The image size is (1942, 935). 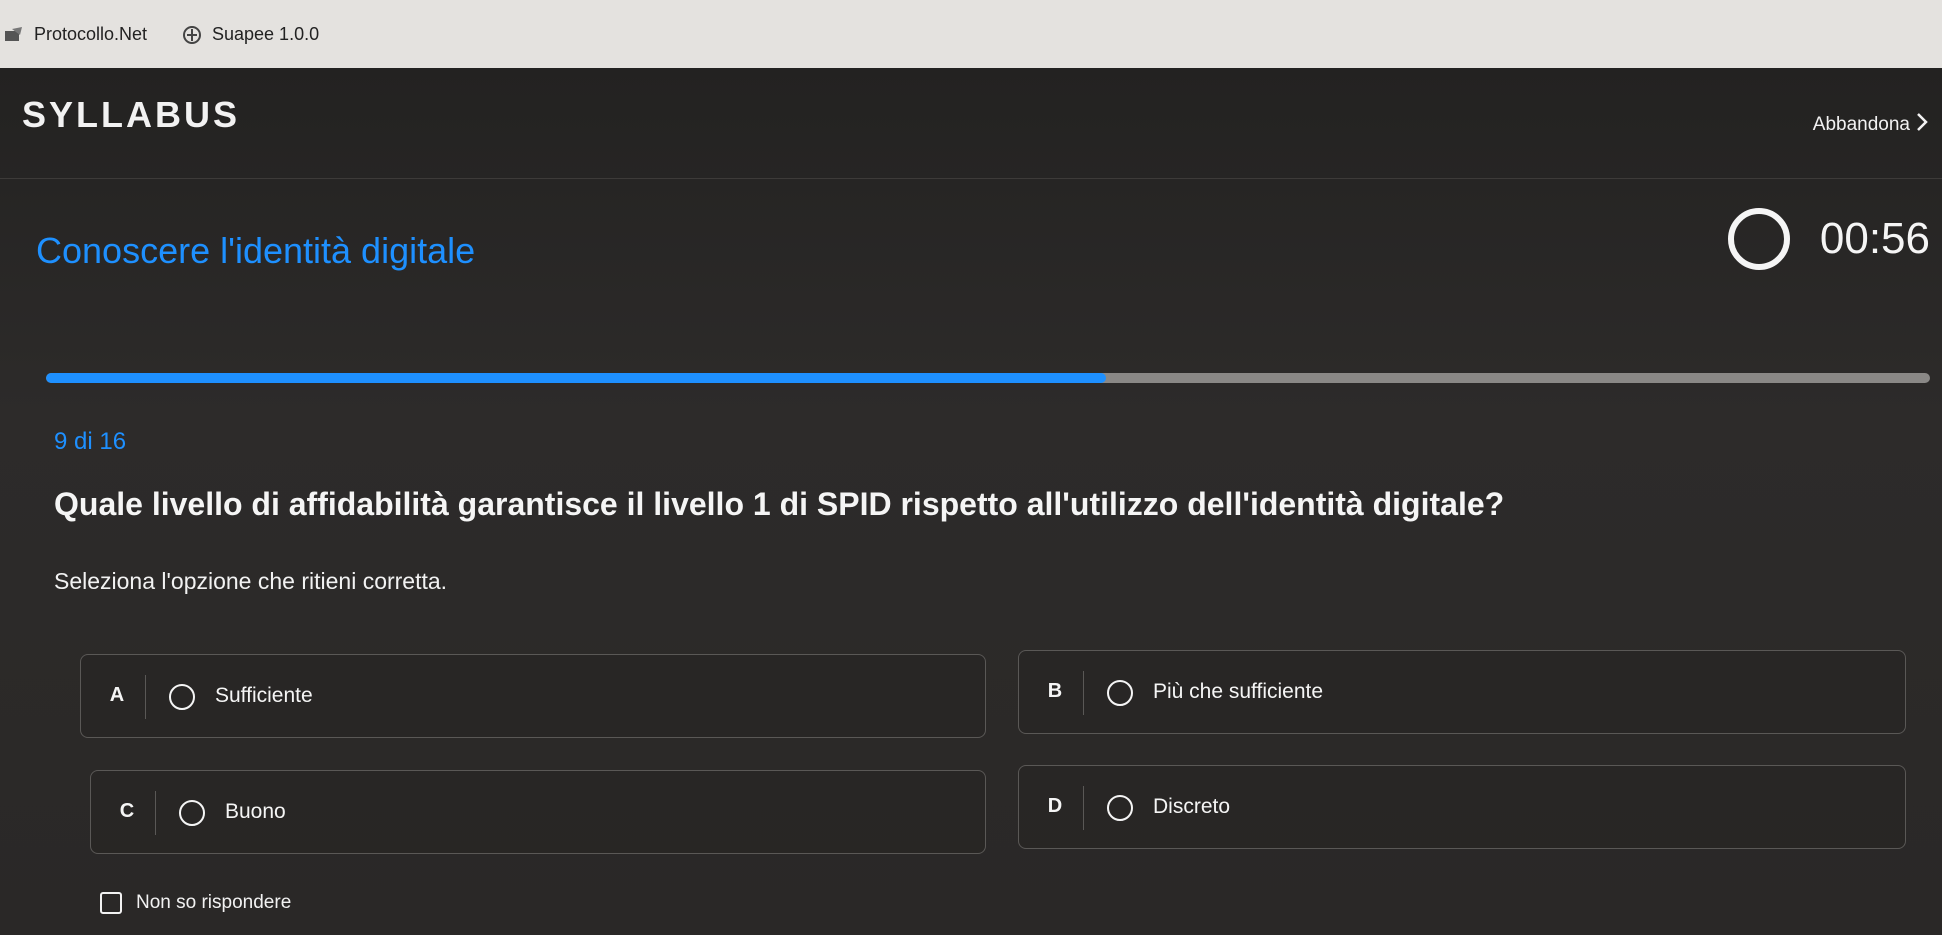 I want to click on abbandona-label: Abbandona, so click(x=1861, y=124).